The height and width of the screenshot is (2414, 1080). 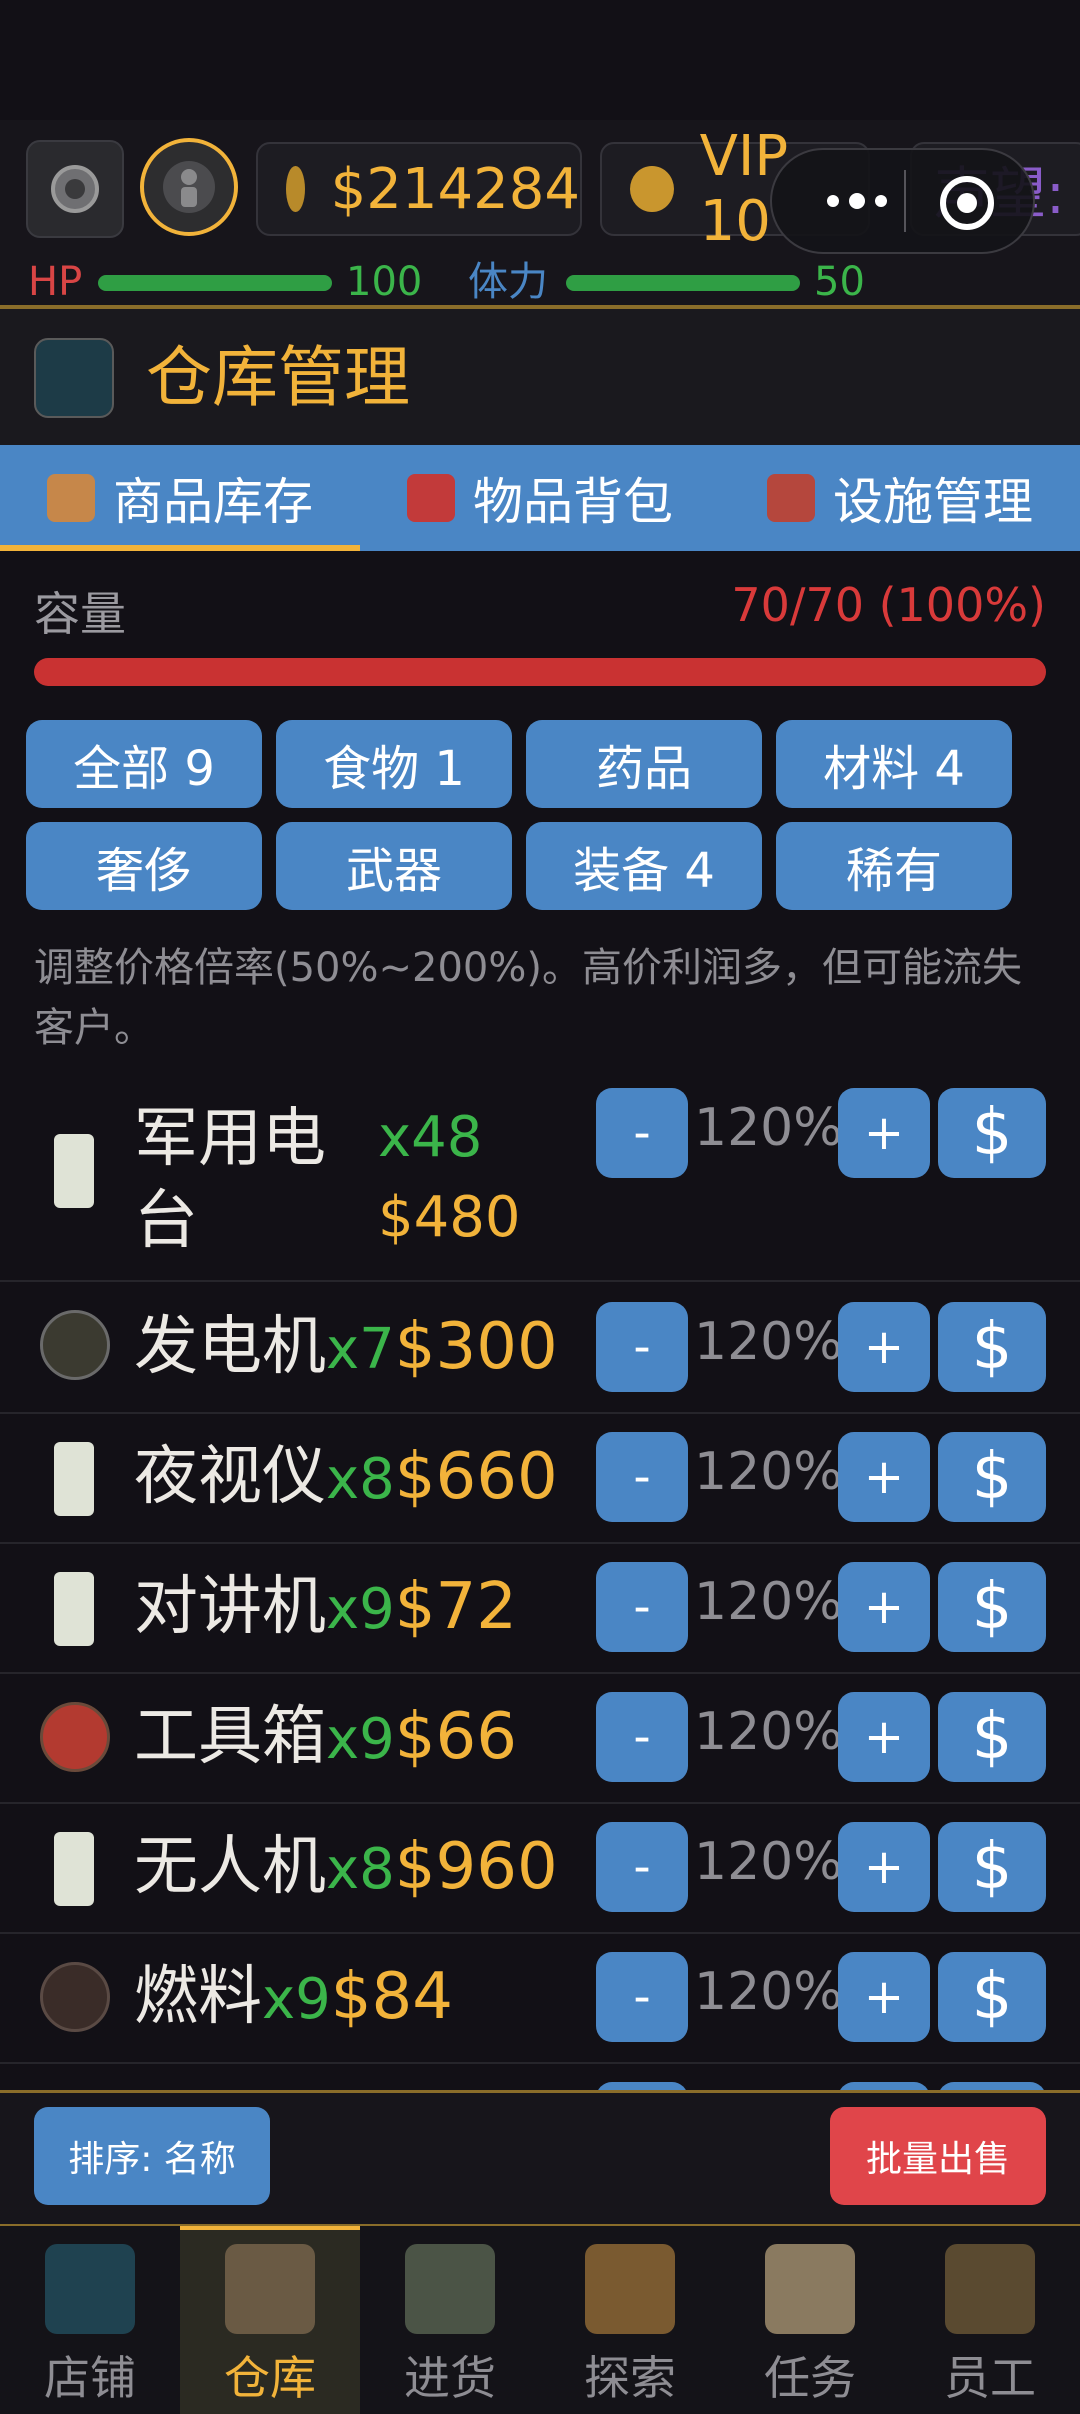 I want to click on close-button, so click(x=967, y=203).